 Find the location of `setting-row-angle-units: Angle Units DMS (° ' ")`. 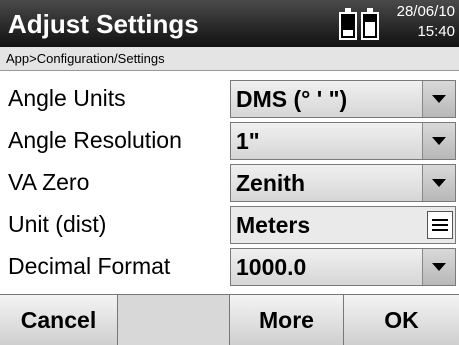

setting-row-angle-units: Angle Units DMS (° ' ") is located at coordinates (229, 99).